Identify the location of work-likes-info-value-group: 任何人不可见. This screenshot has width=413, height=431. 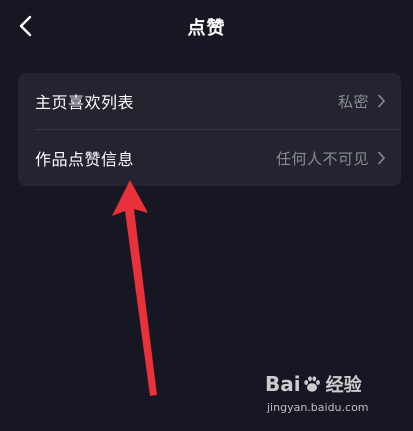
(331, 158).